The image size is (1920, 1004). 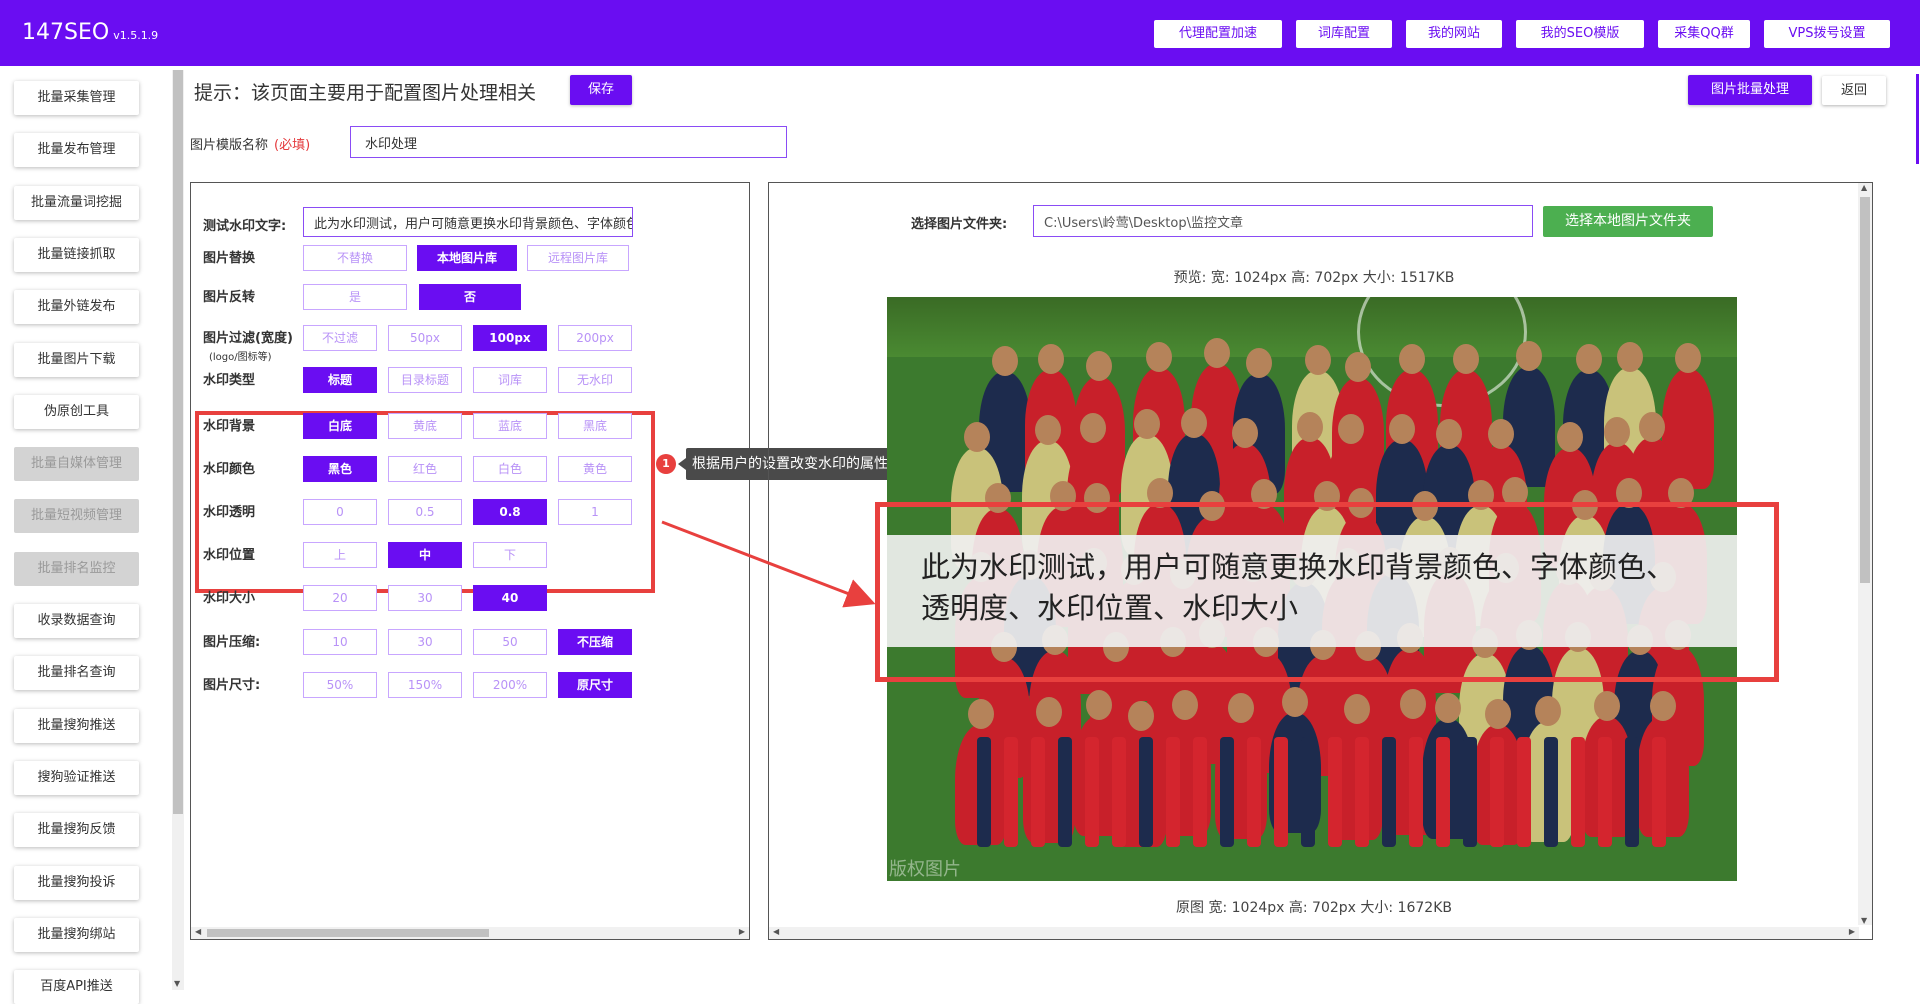 What do you see at coordinates (340, 426) in the screenshot?
I see `setting-option: 白底` at bounding box center [340, 426].